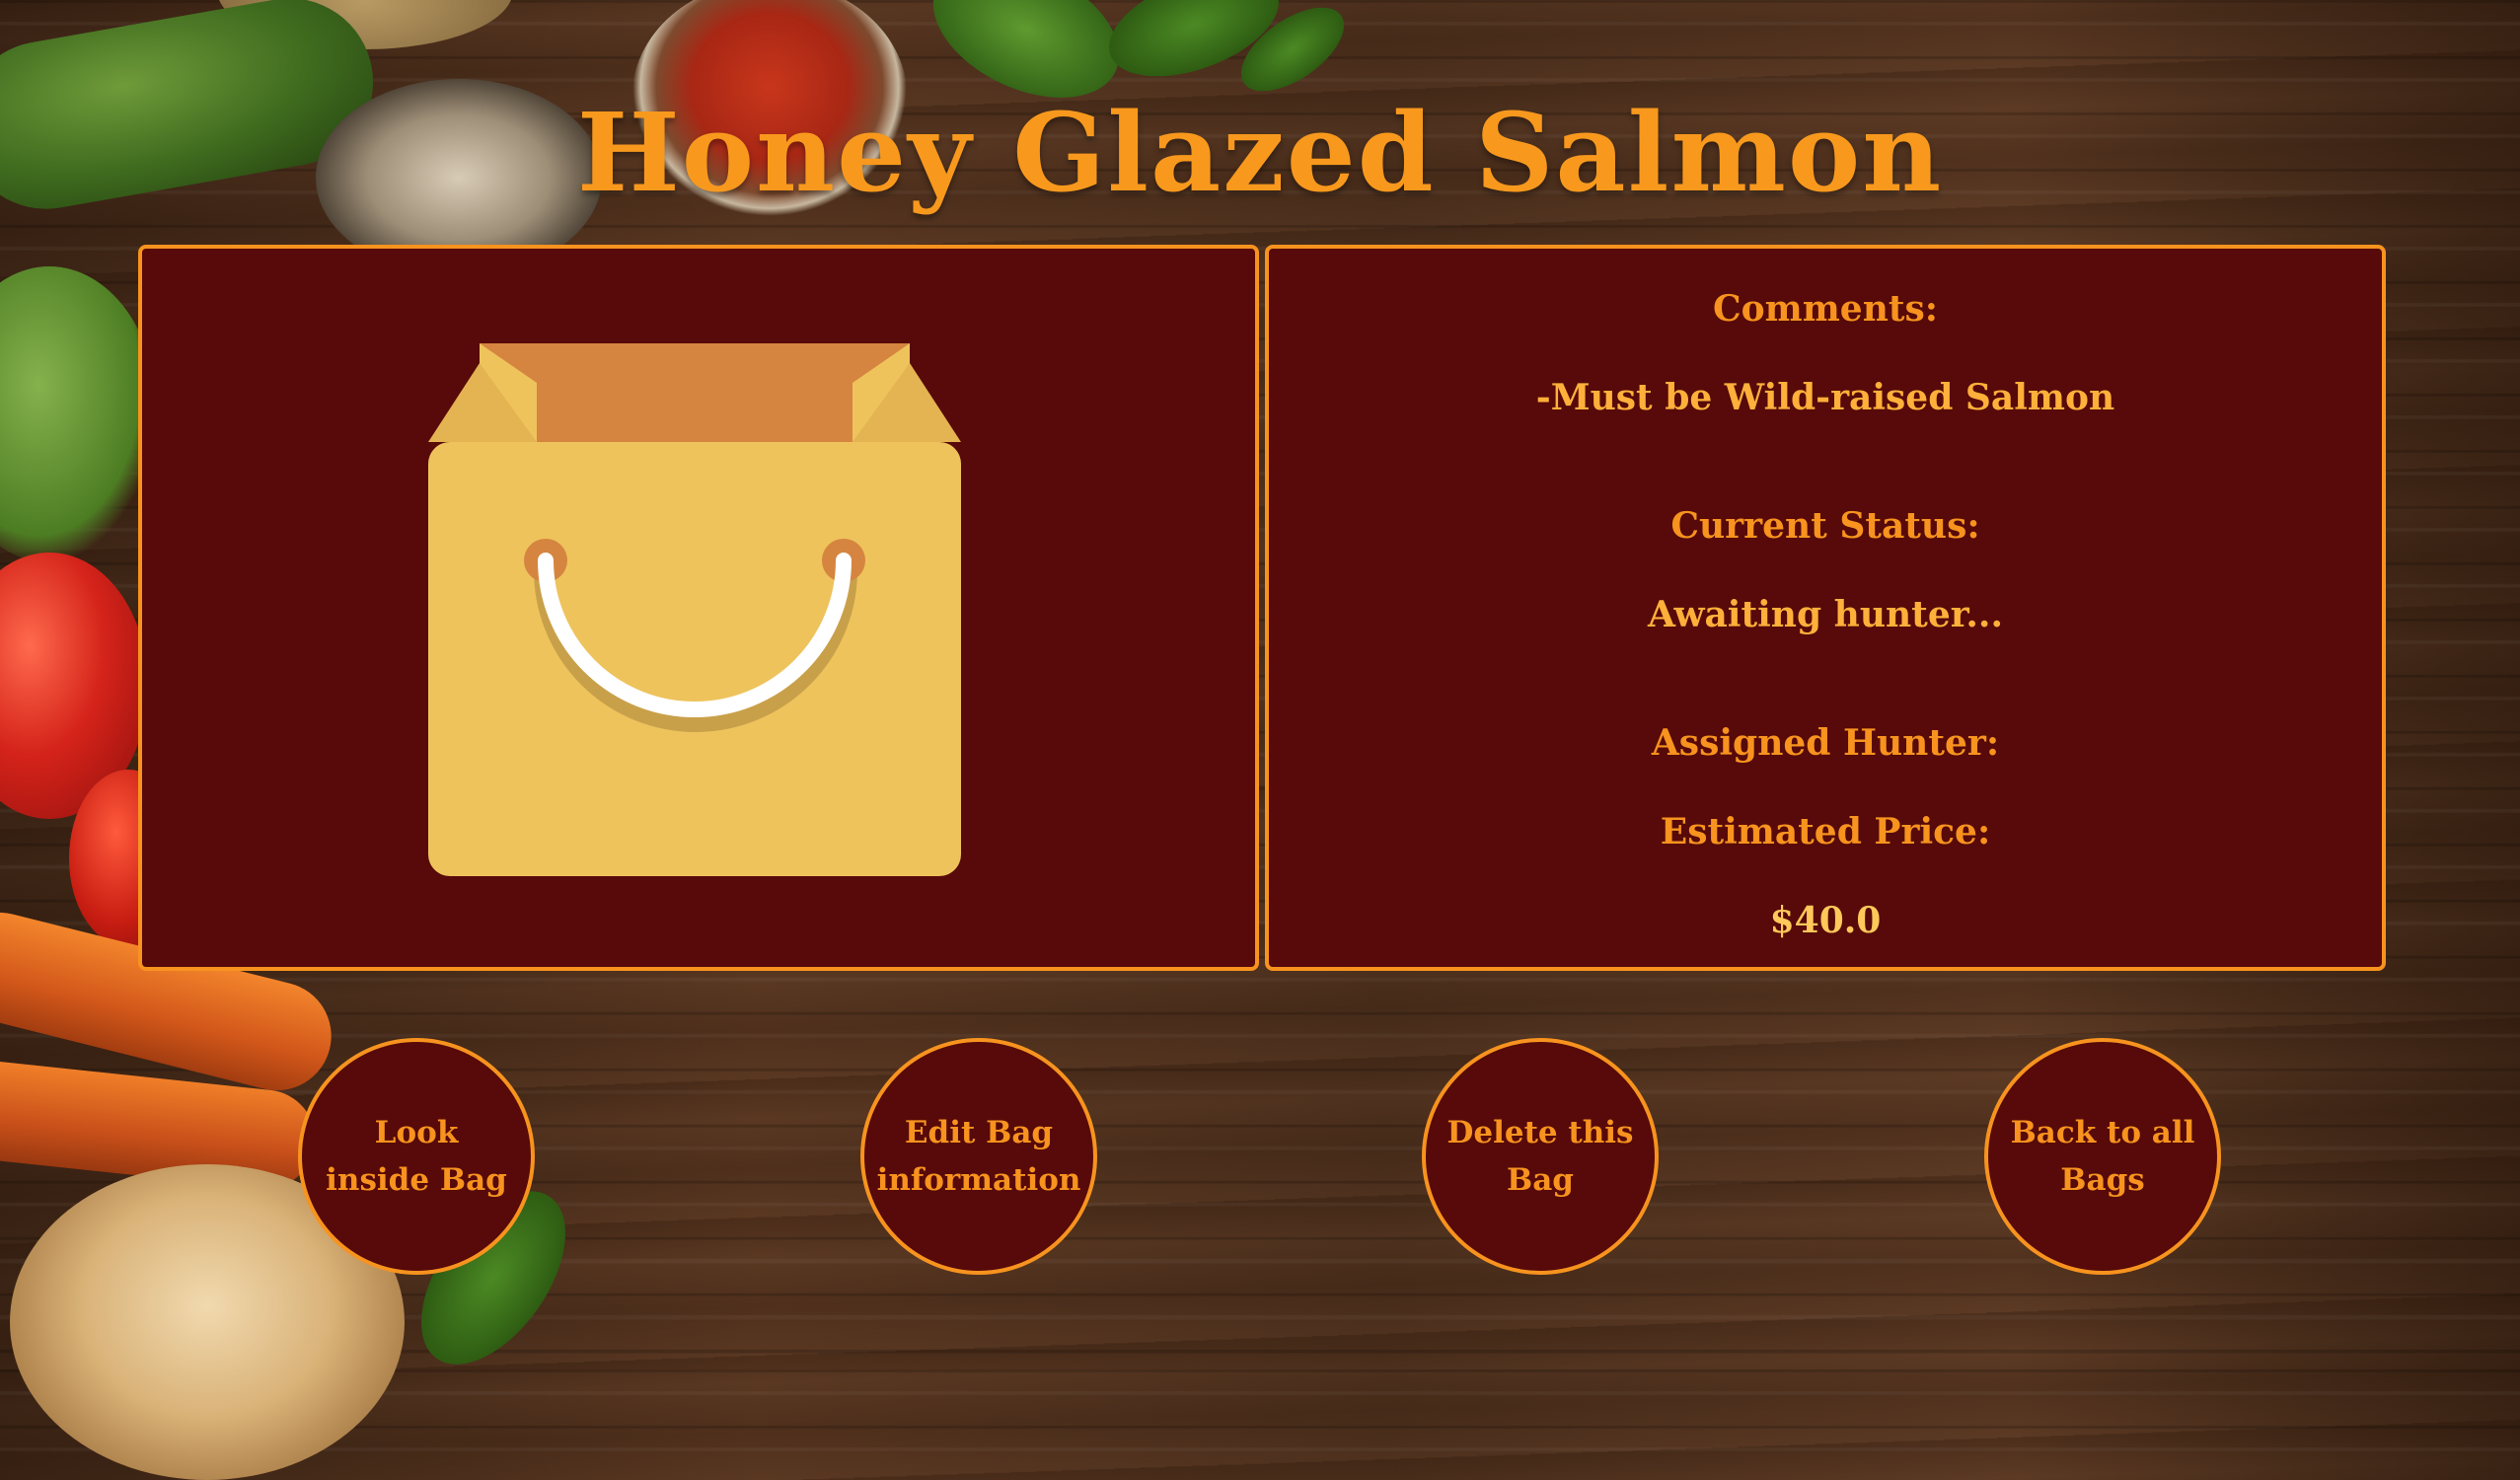 The width and height of the screenshot is (2520, 1480). What do you see at coordinates (1260, 153) in the screenshot?
I see `page-title: Honey Glazed Salmon` at bounding box center [1260, 153].